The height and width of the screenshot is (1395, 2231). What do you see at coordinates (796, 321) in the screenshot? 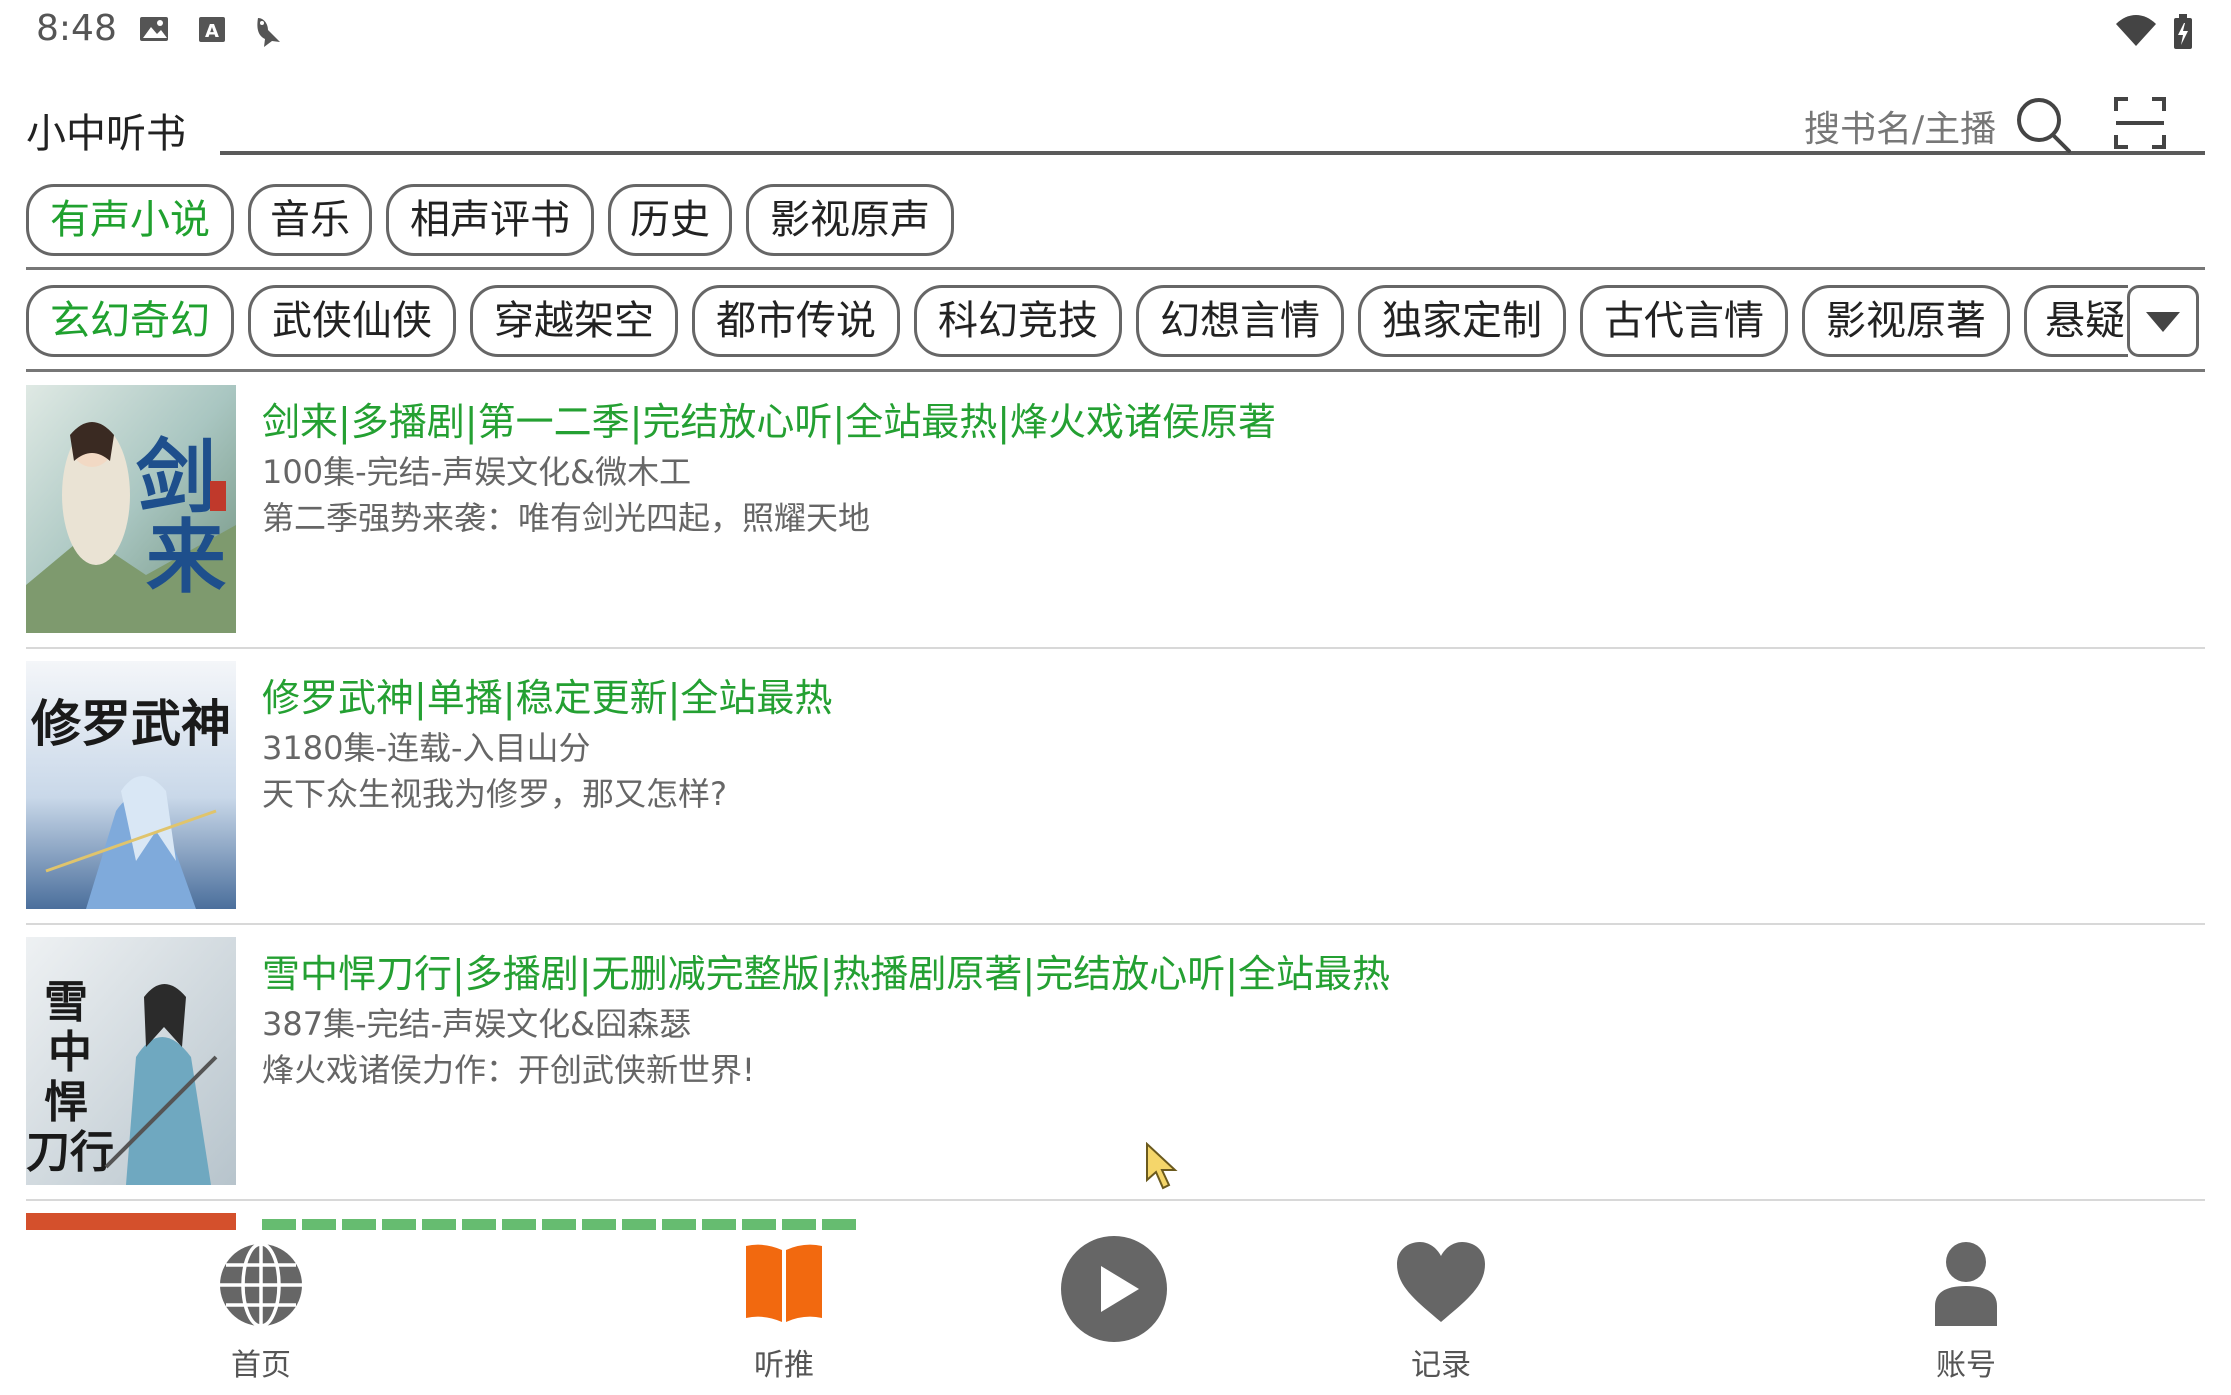
I see `sub-category-chip: 都市传说` at bounding box center [796, 321].